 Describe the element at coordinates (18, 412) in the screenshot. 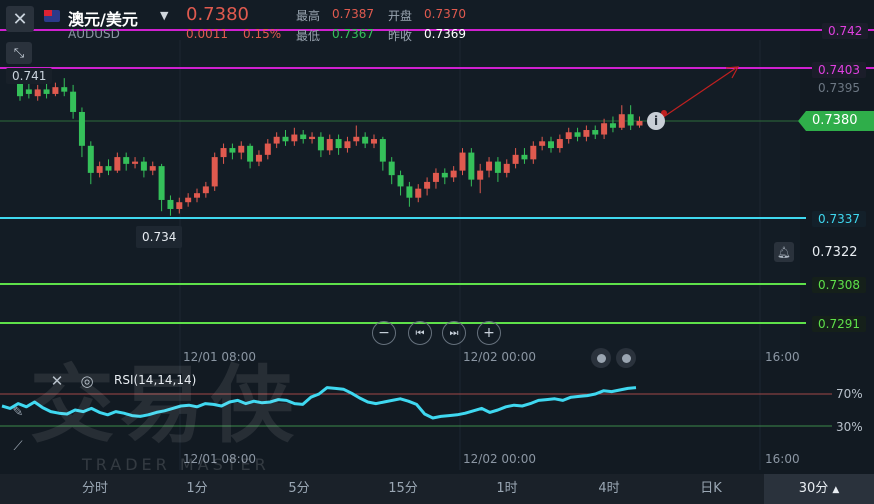

I see `draw-tool-1: ✎` at that location.